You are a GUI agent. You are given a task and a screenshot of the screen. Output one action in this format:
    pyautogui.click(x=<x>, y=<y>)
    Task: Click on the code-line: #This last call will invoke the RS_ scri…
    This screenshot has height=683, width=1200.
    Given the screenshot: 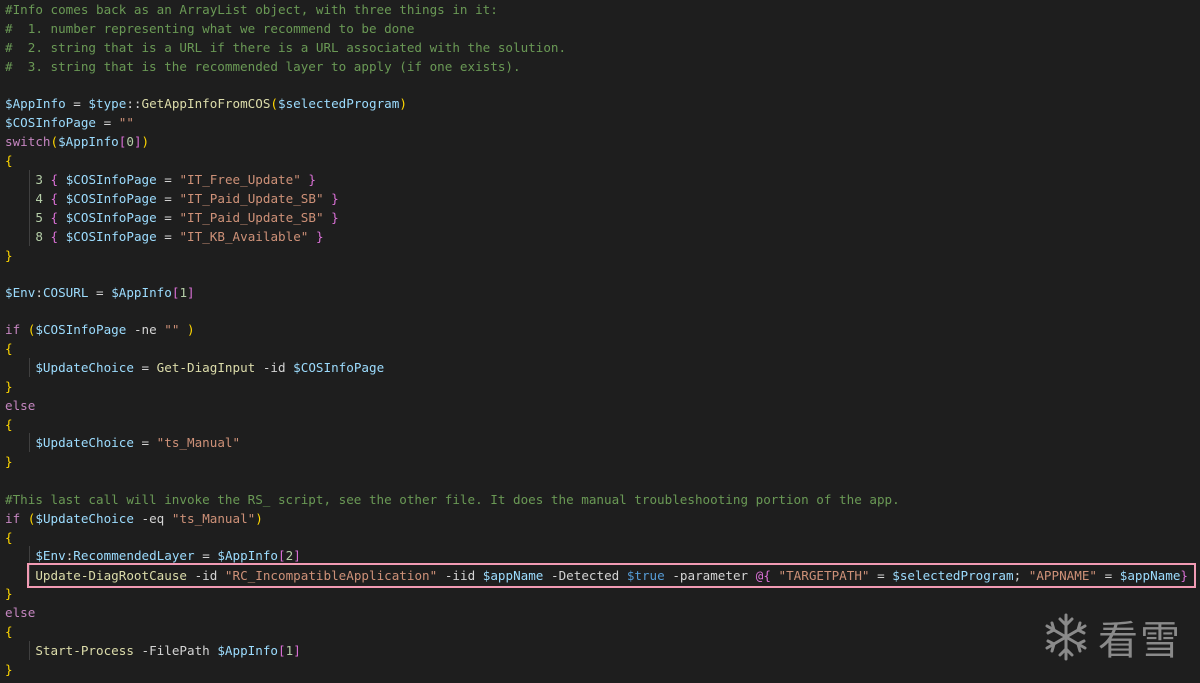 What is the action you would take?
    pyautogui.click(x=452, y=499)
    